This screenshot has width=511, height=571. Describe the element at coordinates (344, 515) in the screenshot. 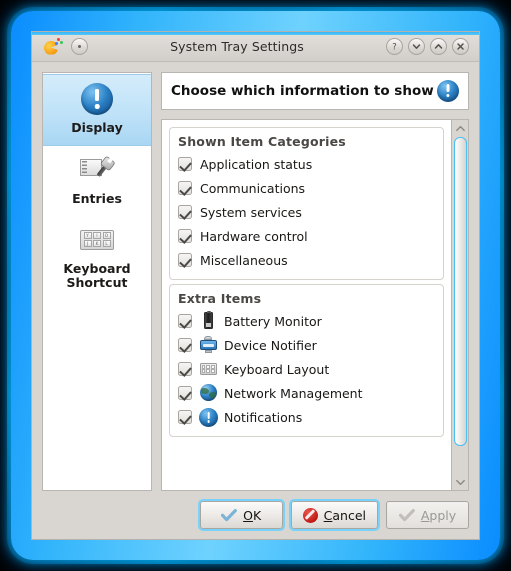

I see `cancel-button-label: Cancel` at that location.